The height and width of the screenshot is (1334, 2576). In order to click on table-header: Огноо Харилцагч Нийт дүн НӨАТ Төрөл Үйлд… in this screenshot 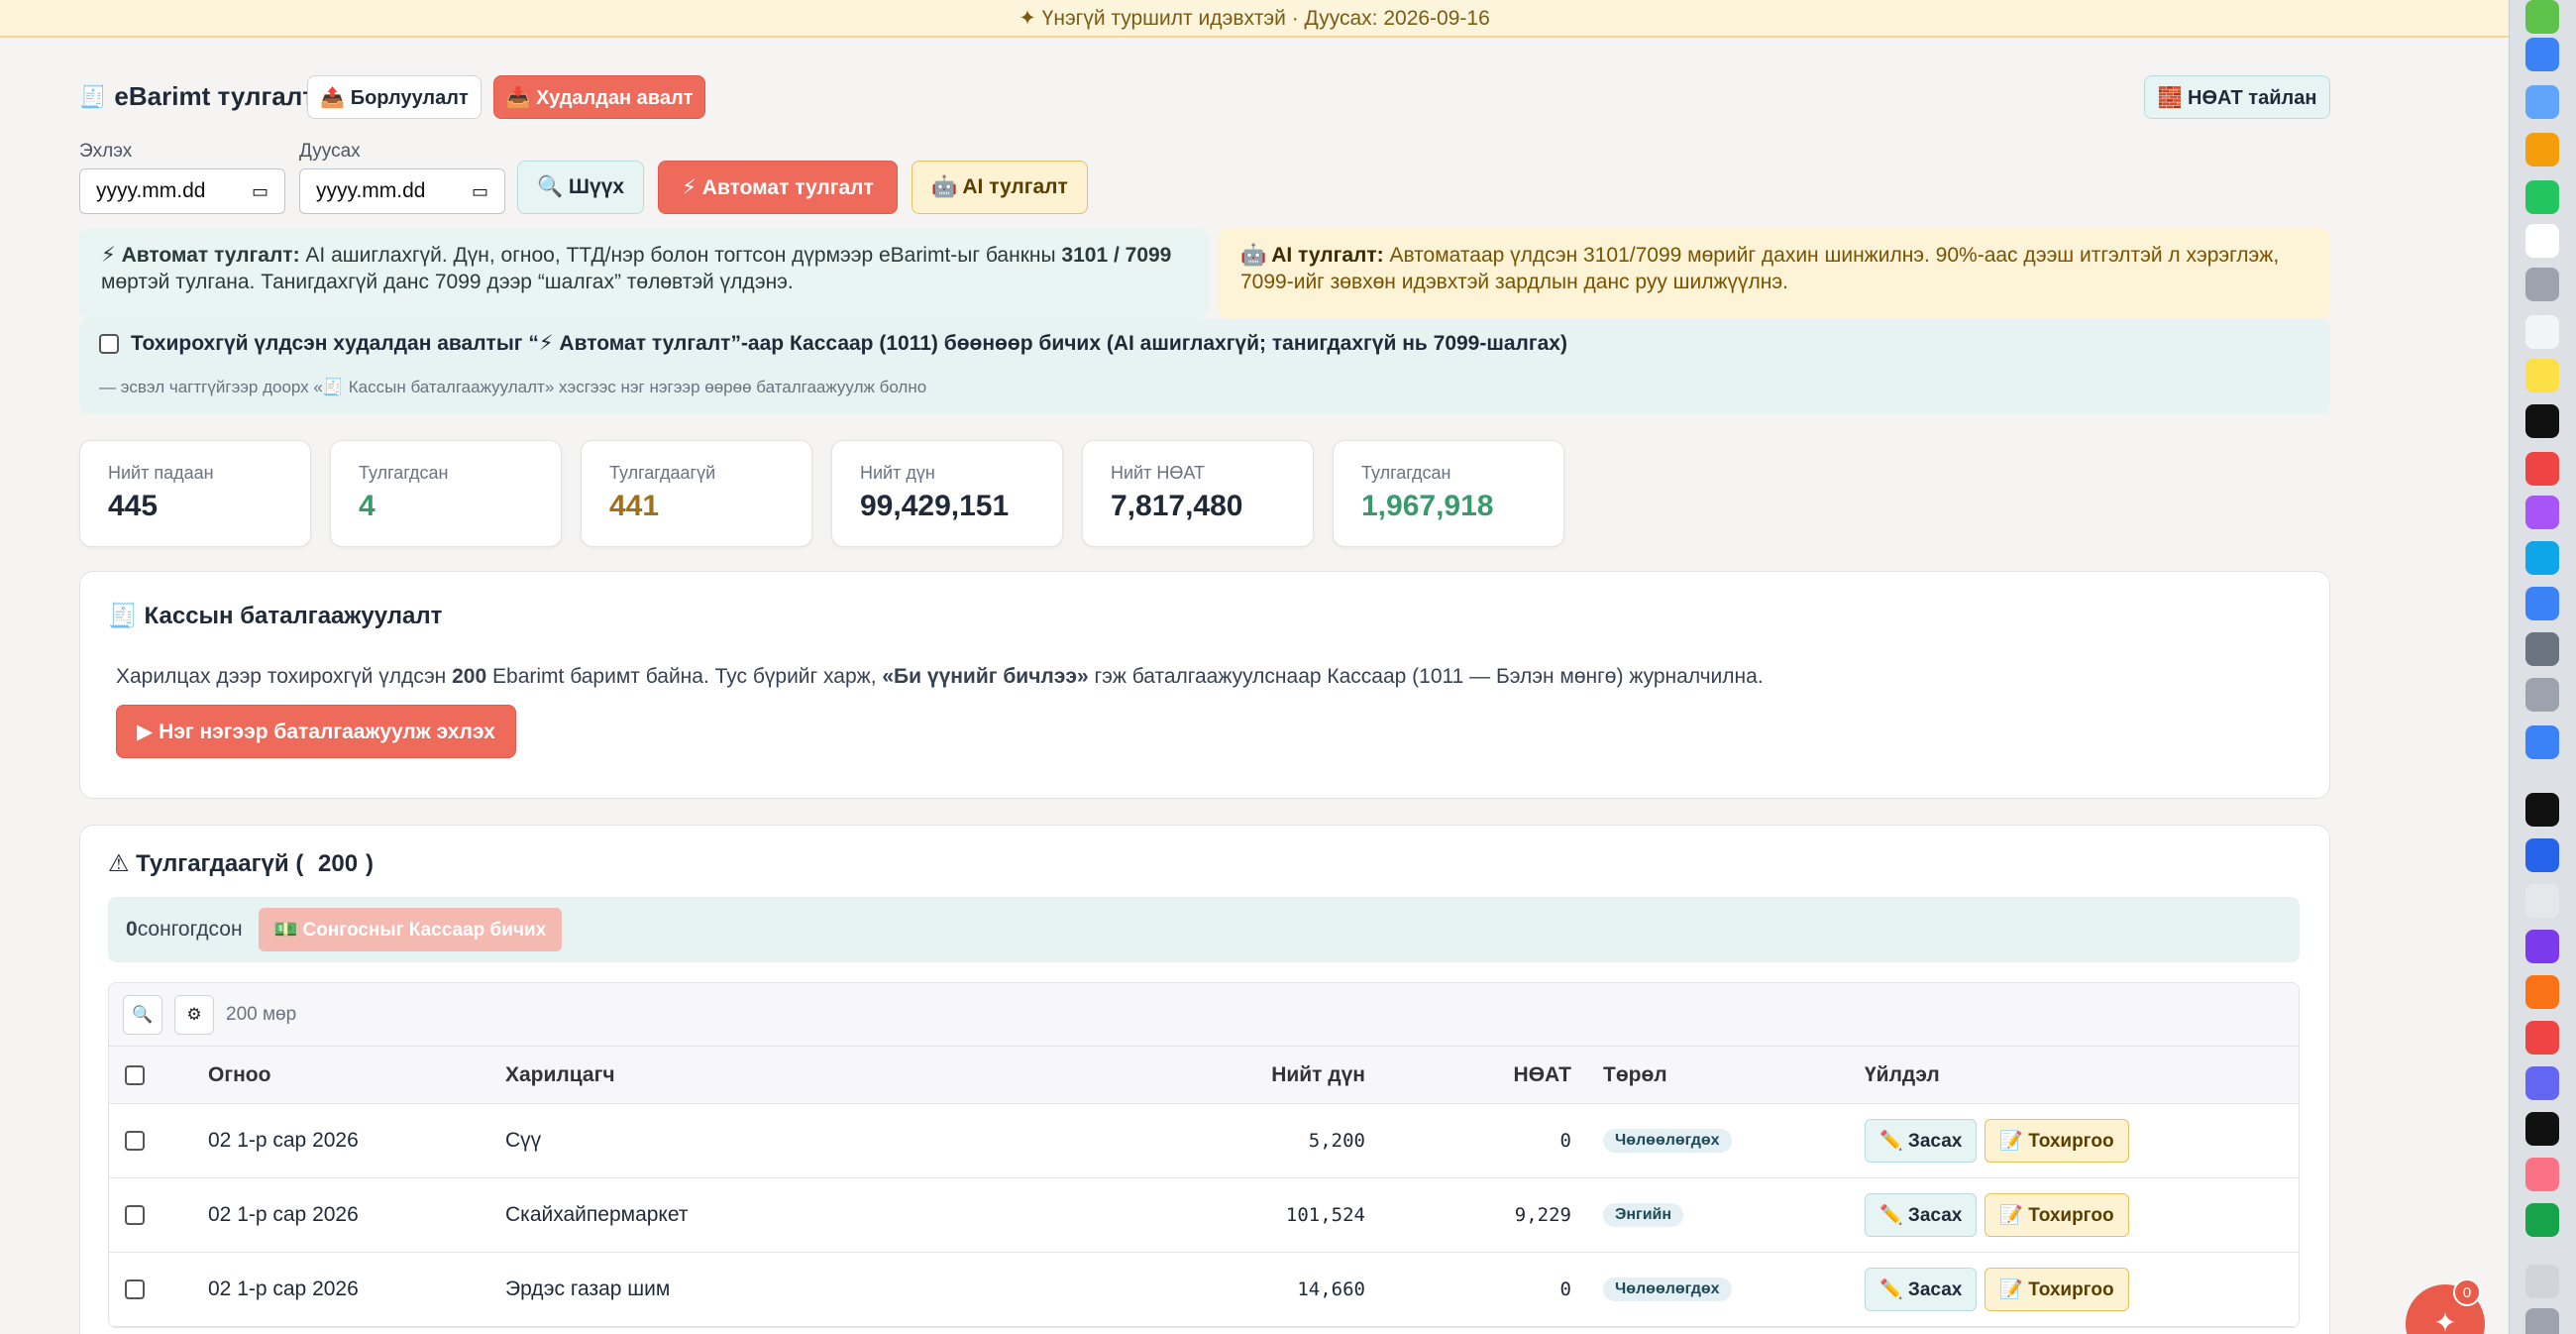, I will do `click(1204, 1075)`.